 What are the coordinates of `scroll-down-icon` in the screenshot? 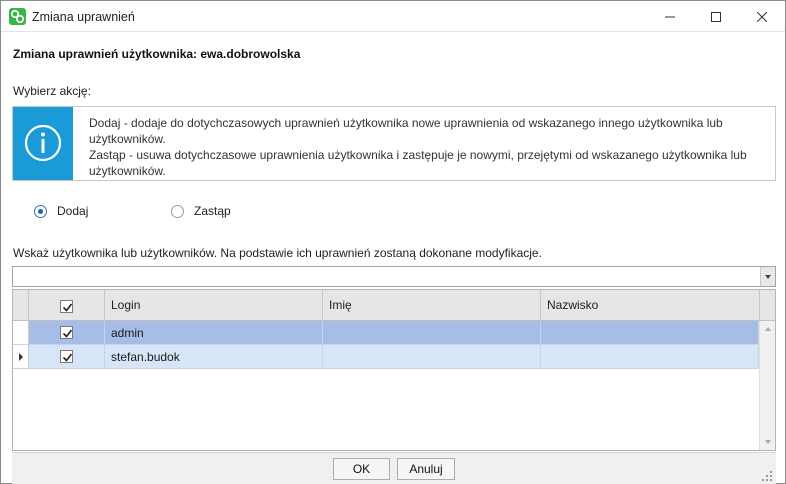 It's located at (768, 442).